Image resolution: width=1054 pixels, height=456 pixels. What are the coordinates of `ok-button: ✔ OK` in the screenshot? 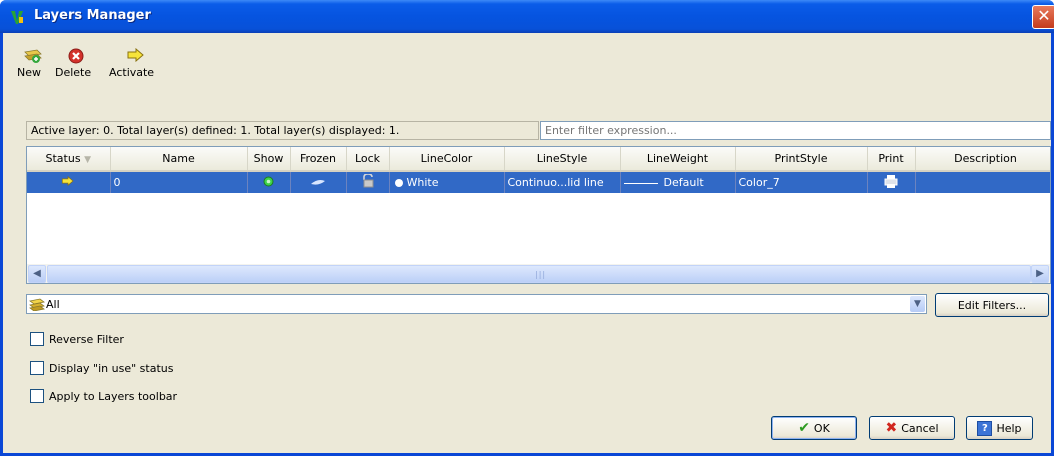 It's located at (814, 428).